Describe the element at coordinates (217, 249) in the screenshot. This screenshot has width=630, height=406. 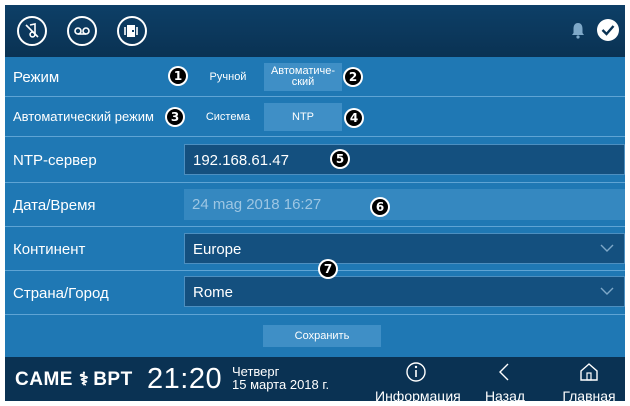
I see `continent-value: Europe` at that location.